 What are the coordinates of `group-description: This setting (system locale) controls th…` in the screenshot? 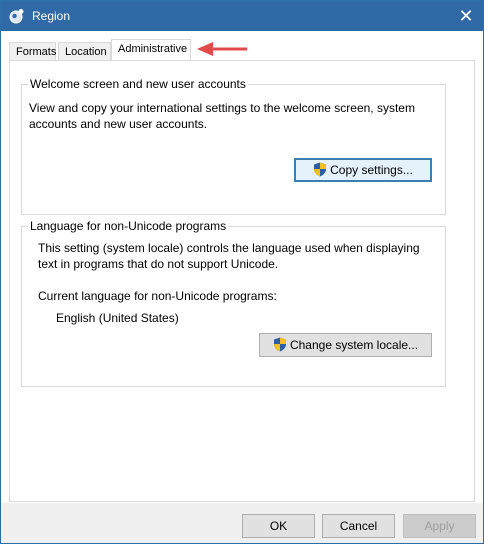 It's located at (229, 256).